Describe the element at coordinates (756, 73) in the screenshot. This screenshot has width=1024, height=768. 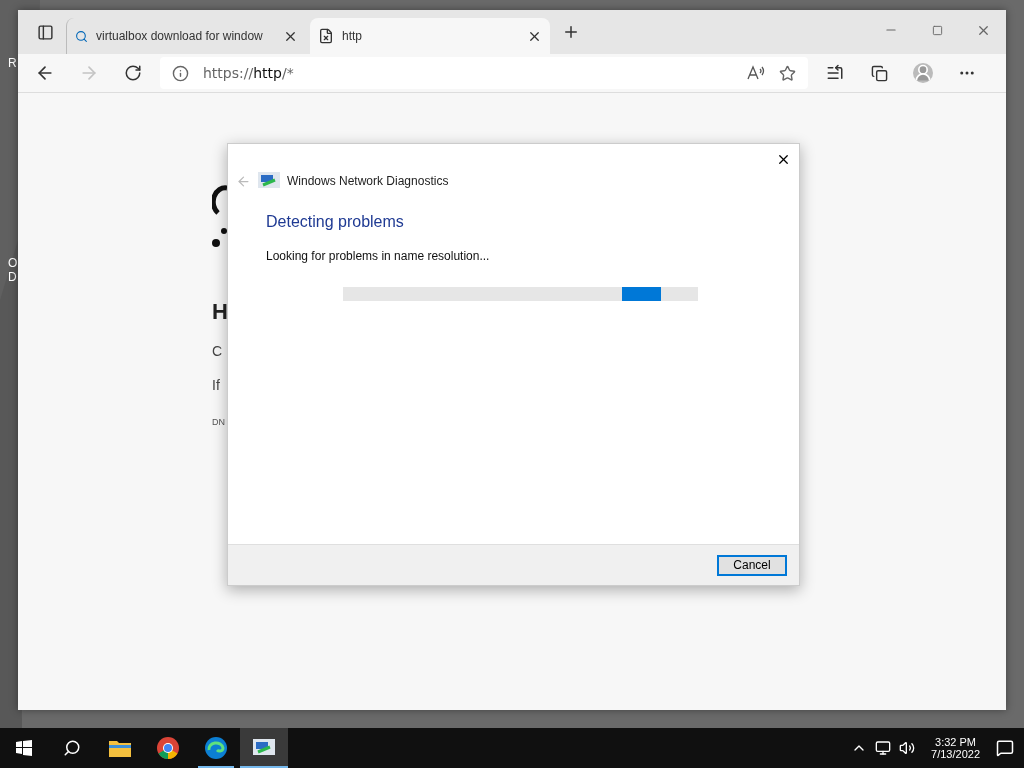
I see `read-aloud-icon` at that location.